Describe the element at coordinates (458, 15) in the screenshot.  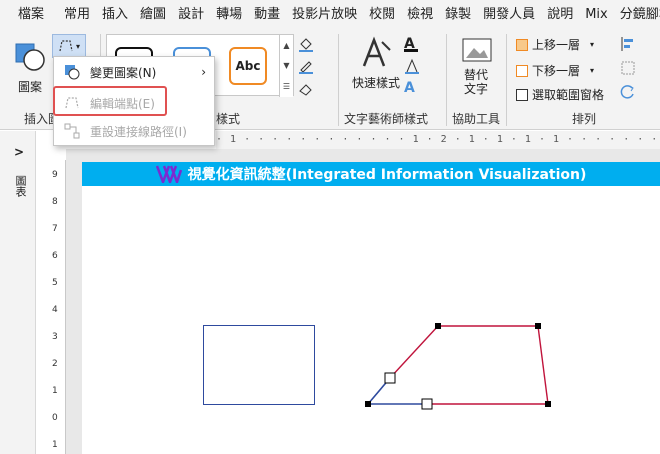
I see `tab-record: 錄製` at that location.